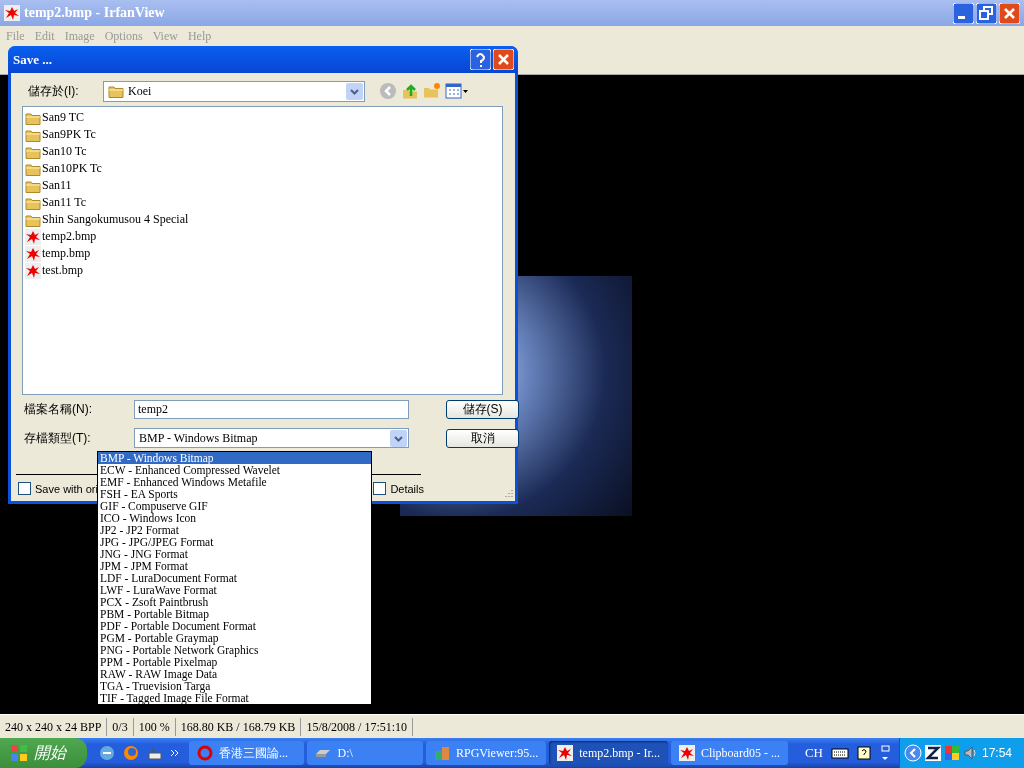 This screenshot has height=768, width=1024. What do you see at coordinates (970, 753) in the screenshot?
I see `speaker-icon` at bounding box center [970, 753].